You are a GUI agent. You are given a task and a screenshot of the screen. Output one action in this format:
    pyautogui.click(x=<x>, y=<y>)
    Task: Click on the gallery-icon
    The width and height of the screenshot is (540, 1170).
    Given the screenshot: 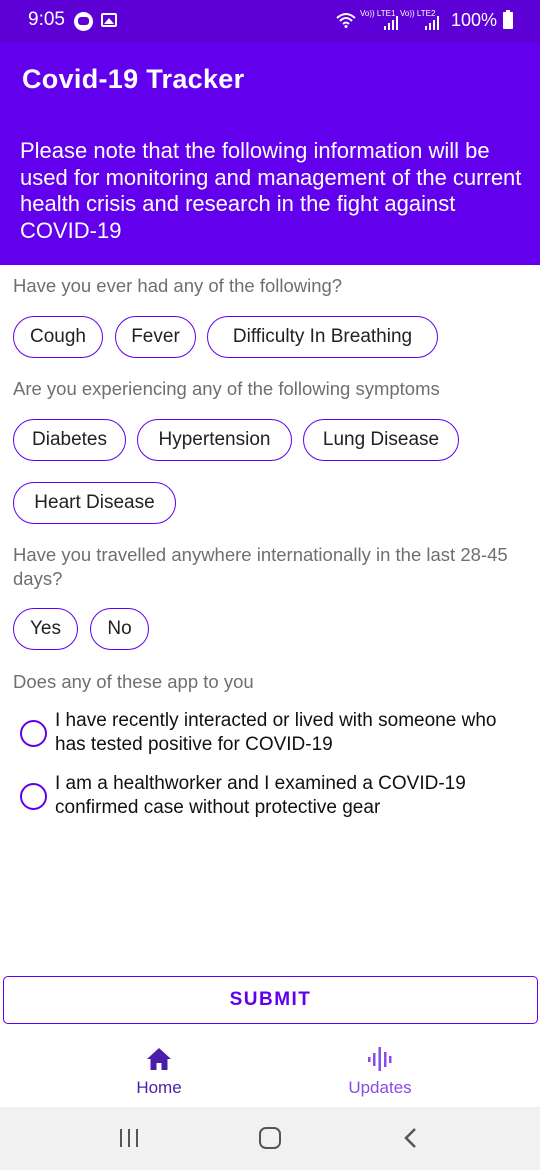 What is the action you would take?
    pyautogui.click(x=109, y=20)
    